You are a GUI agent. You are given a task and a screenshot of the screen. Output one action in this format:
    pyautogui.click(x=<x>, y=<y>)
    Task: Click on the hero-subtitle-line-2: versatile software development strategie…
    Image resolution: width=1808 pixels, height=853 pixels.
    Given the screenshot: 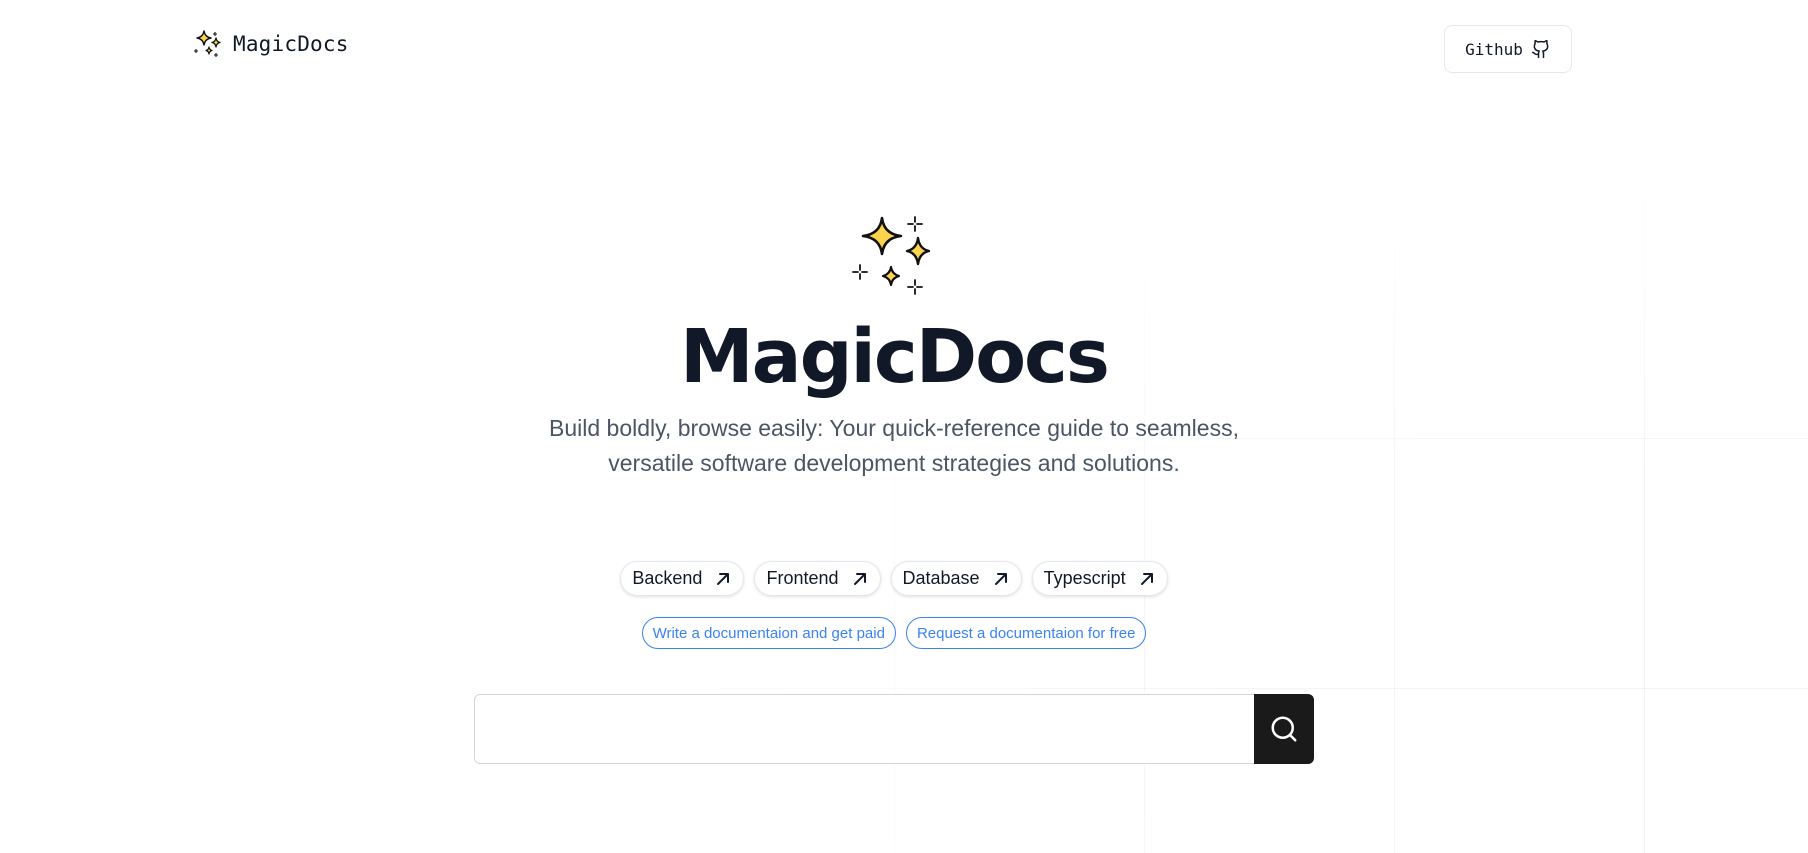 What is the action you would take?
    pyautogui.click(x=894, y=463)
    